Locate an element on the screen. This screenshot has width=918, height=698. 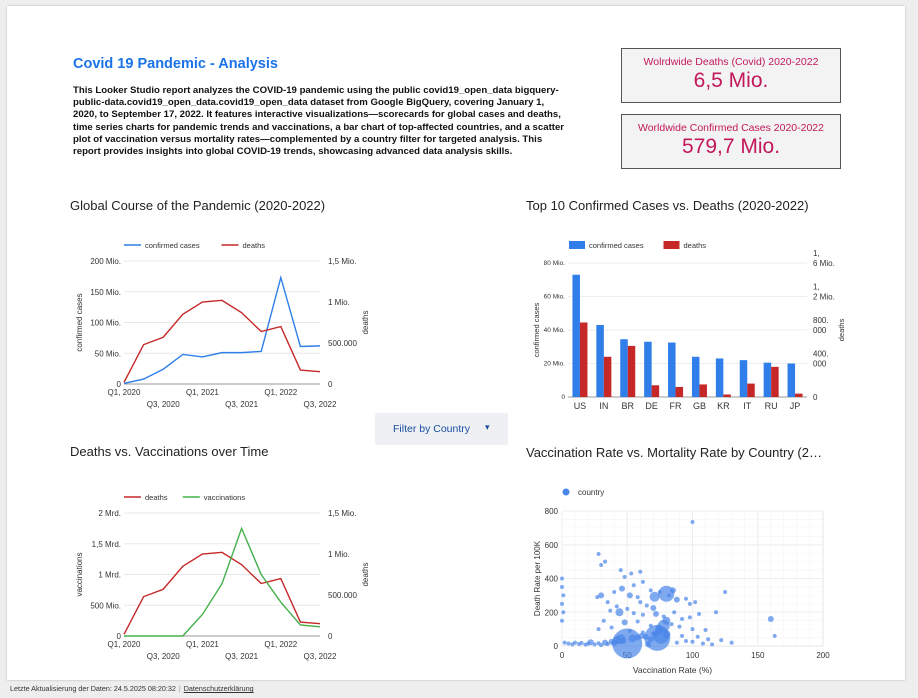
series-line-confirmed-cases is located at coordinates (222, 329).